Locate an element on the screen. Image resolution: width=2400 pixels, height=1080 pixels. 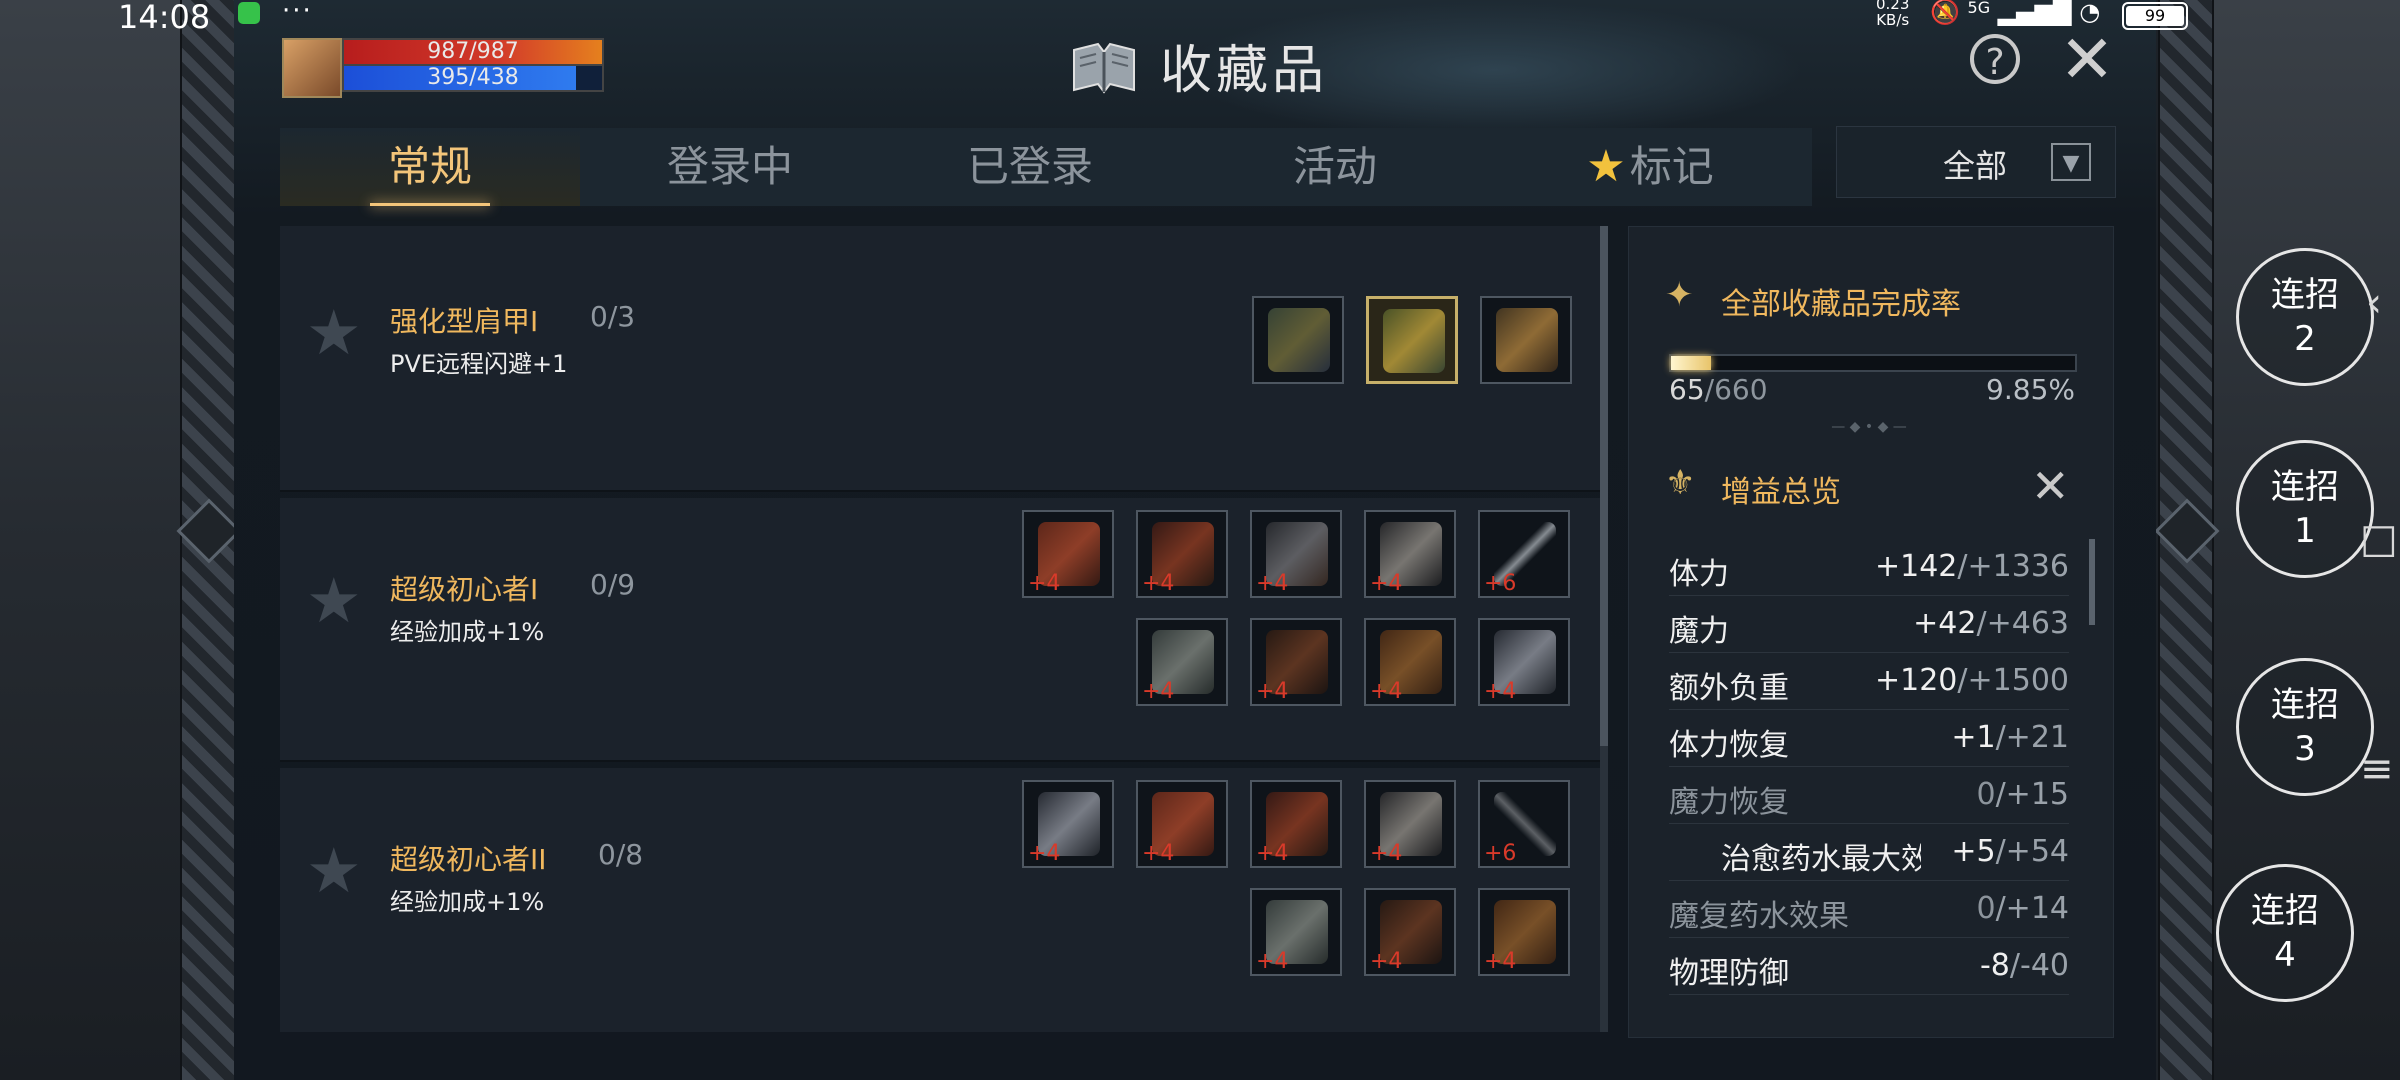
stat-current: +142 is located at coordinates (1916, 566).